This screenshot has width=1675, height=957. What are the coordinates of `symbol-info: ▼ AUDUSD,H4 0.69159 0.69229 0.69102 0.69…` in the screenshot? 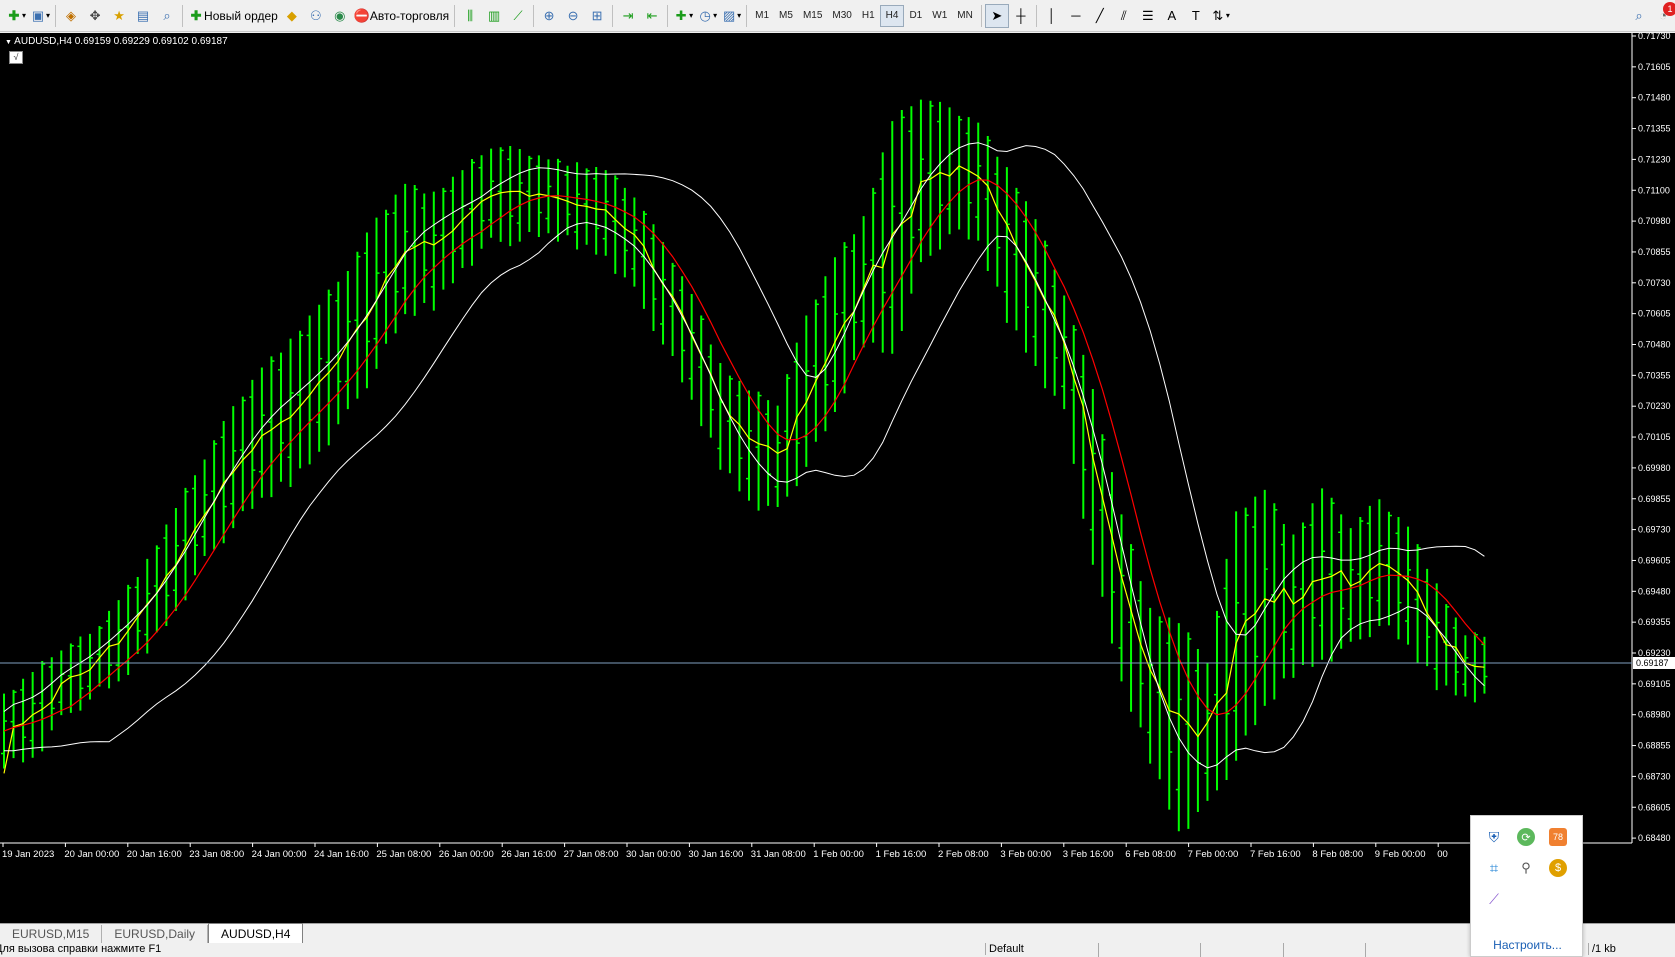 It's located at (116, 41).